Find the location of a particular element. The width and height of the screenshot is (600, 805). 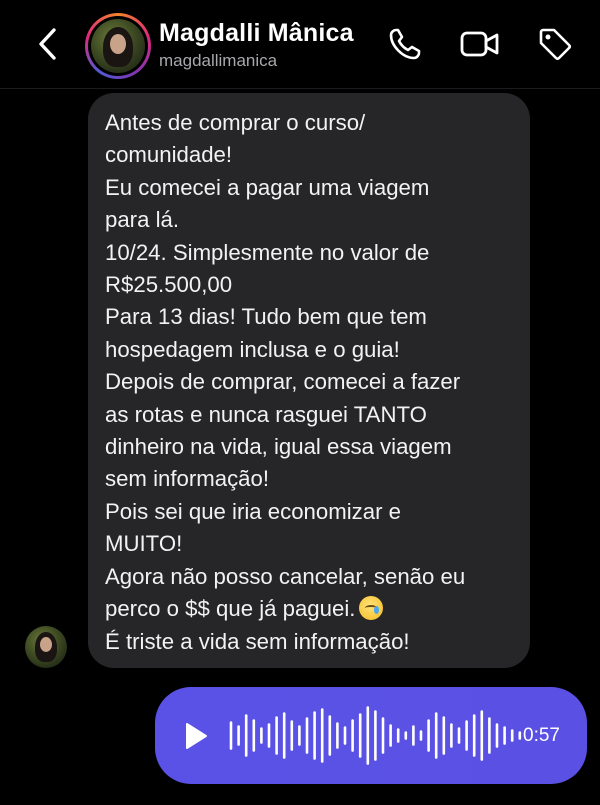

video-camera-icon is located at coordinates (479, 44).